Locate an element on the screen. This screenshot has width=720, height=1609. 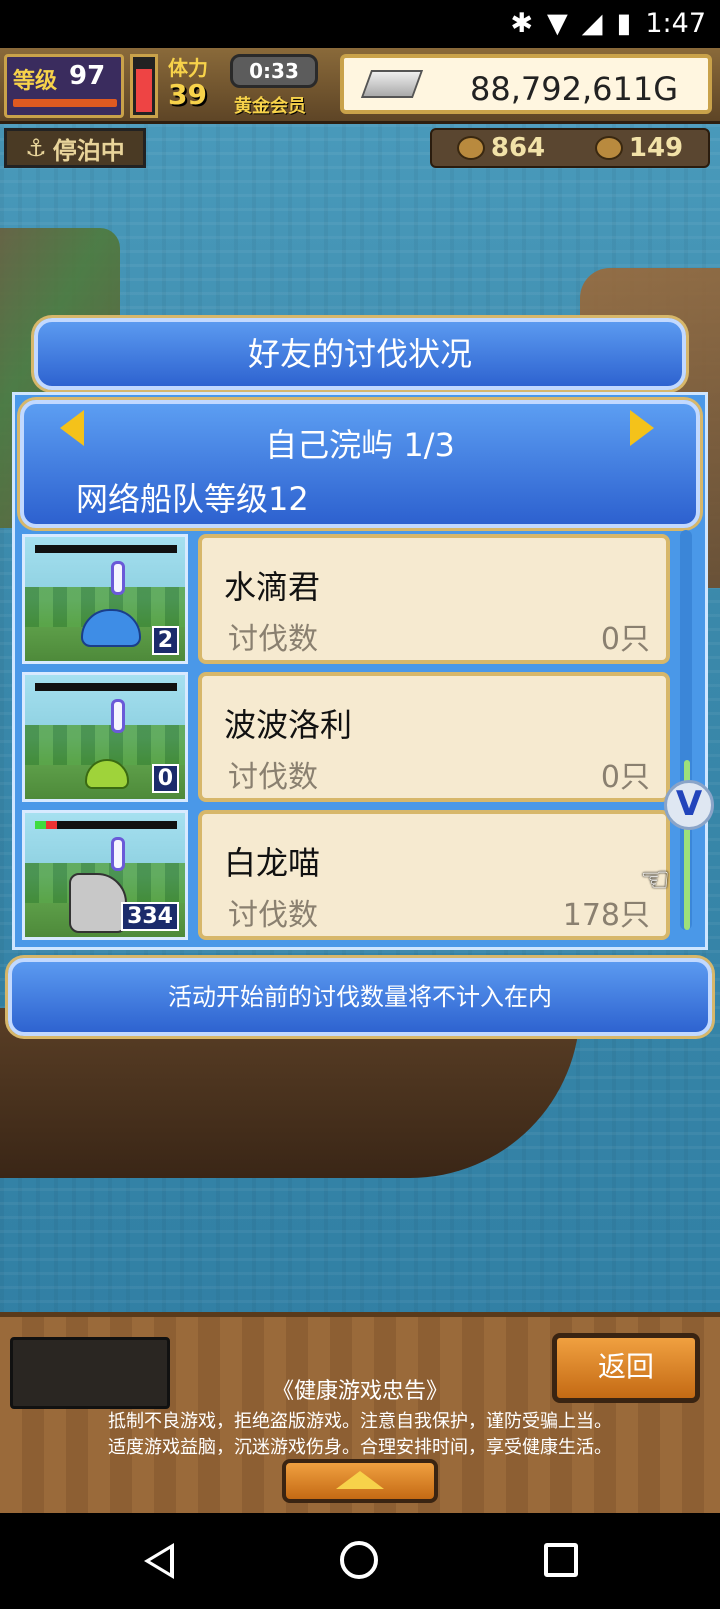
monster-count: 334 is located at coordinates (150, 916).